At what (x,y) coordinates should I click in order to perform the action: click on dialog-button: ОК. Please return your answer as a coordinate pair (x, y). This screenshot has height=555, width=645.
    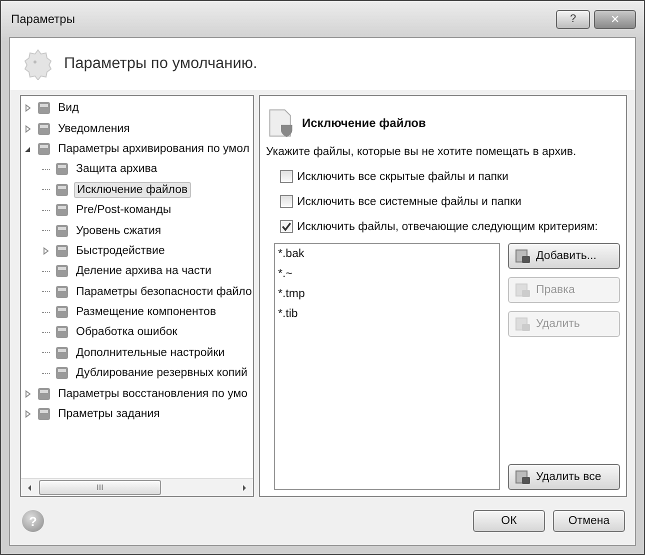
    Looking at the image, I should click on (509, 521).